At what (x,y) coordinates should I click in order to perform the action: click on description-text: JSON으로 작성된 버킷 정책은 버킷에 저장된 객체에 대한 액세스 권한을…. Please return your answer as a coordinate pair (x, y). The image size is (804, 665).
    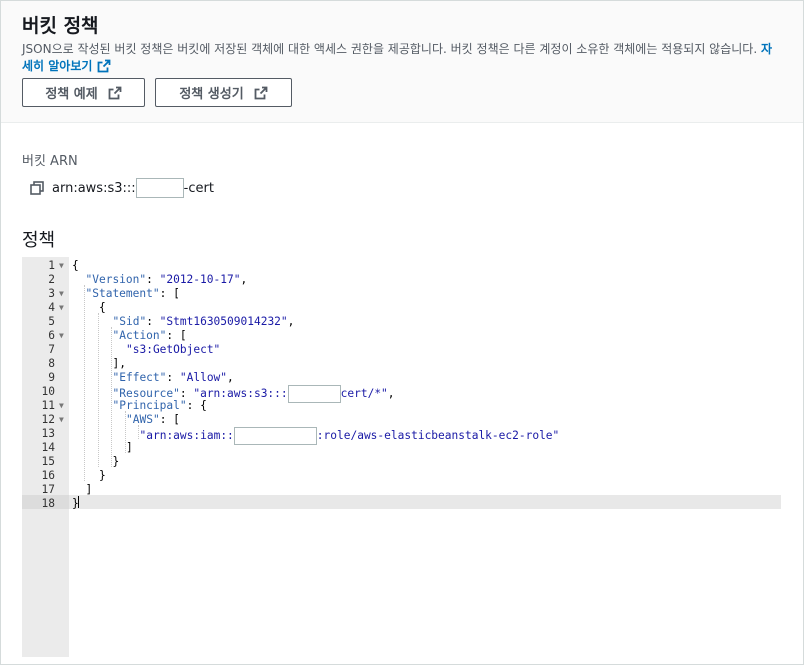
    Looking at the image, I should click on (390, 49).